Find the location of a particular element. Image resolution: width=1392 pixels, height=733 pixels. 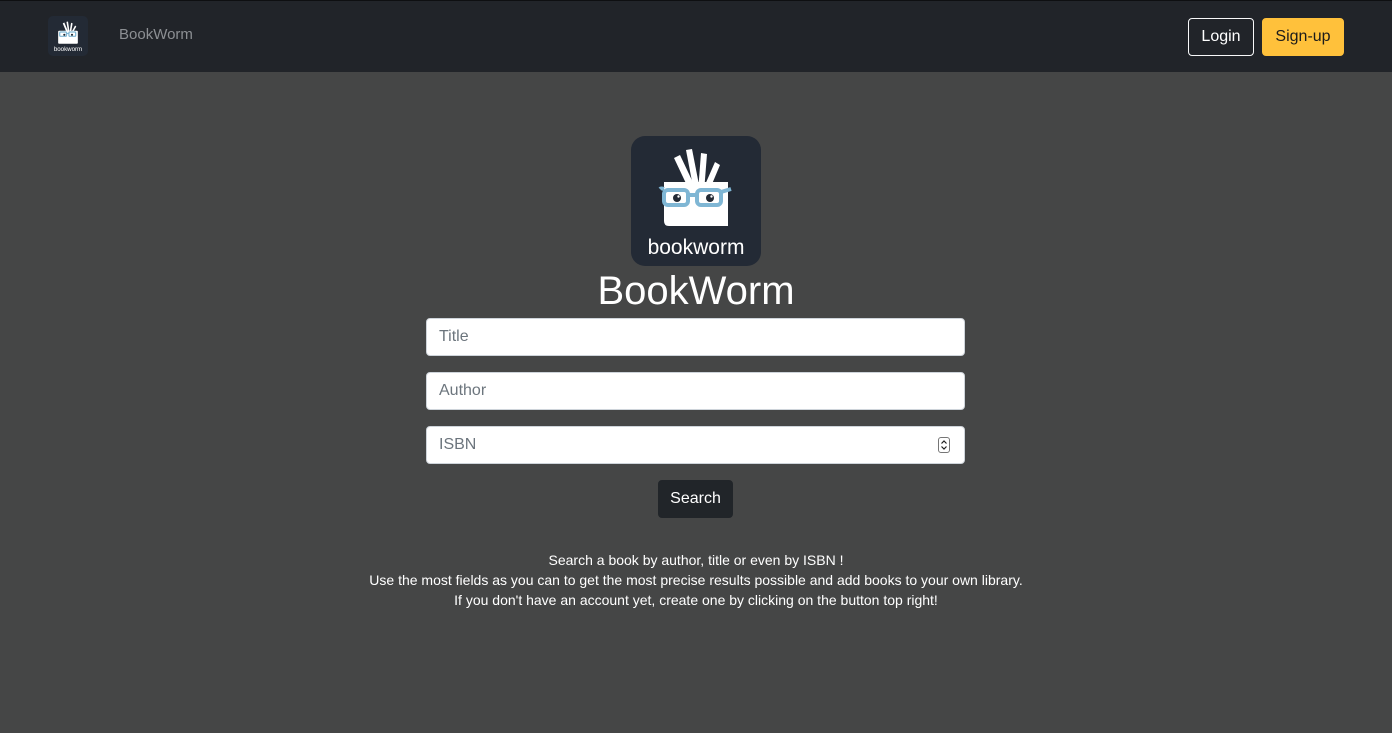

top-navbar: bookworm BookWorm Login Sign-up is located at coordinates (696, 36).